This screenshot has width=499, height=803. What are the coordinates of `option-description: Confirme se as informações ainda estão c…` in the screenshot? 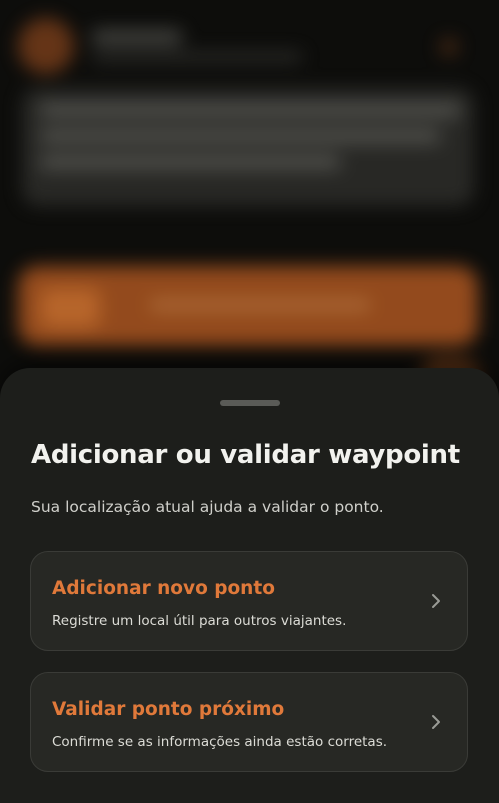 It's located at (220, 742).